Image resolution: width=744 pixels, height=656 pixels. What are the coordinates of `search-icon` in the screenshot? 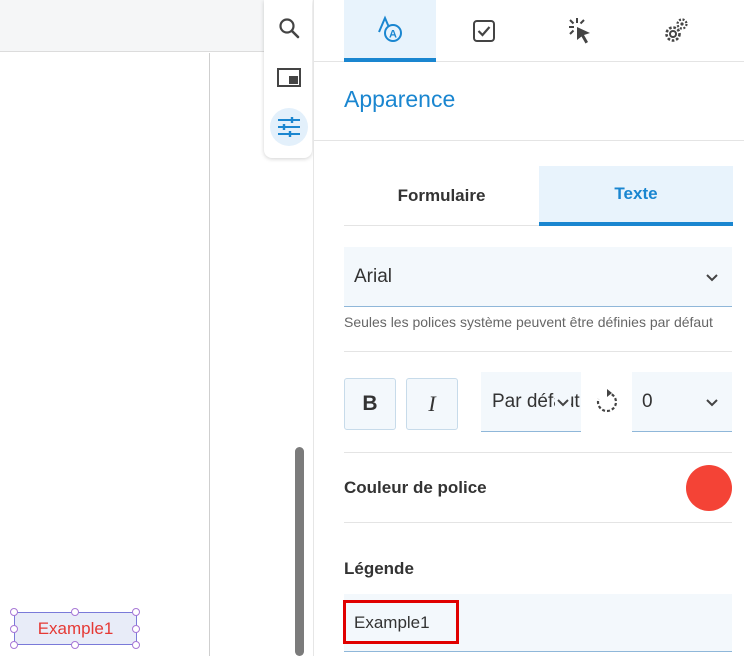 It's located at (289, 28).